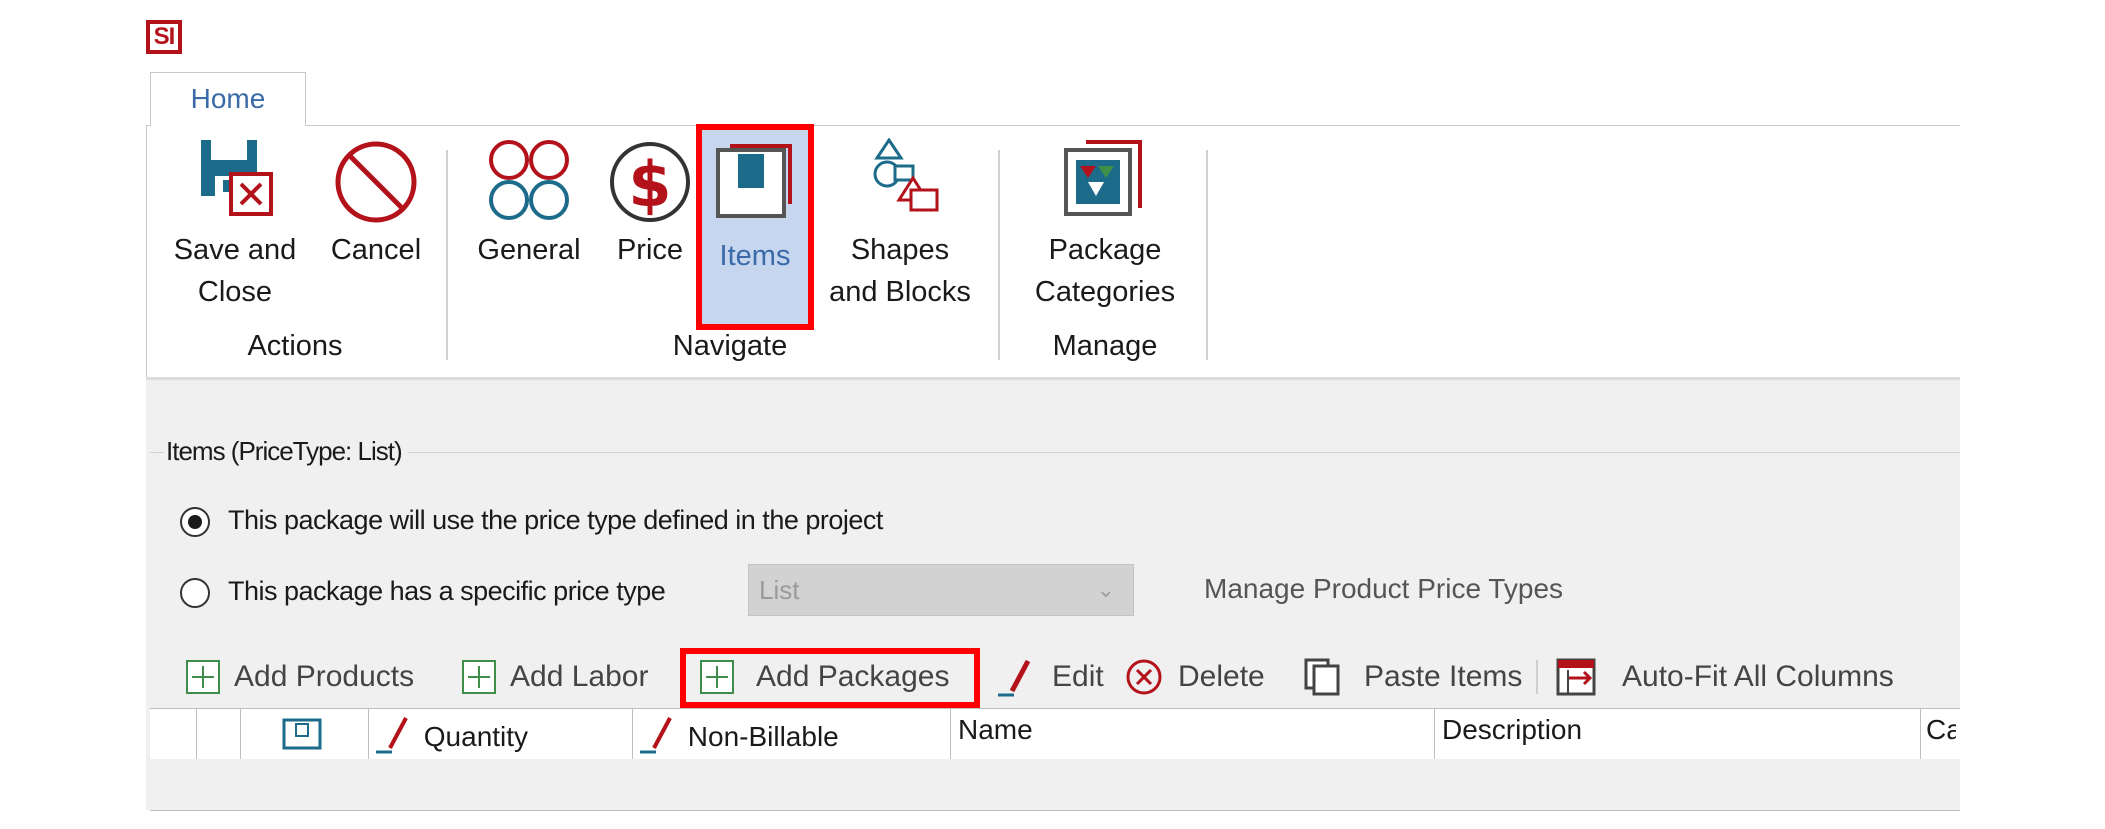  What do you see at coordinates (1443, 676) in the screenshot?
I see `paste-items-label: Paste Items` at bounding box center [1443, 676].